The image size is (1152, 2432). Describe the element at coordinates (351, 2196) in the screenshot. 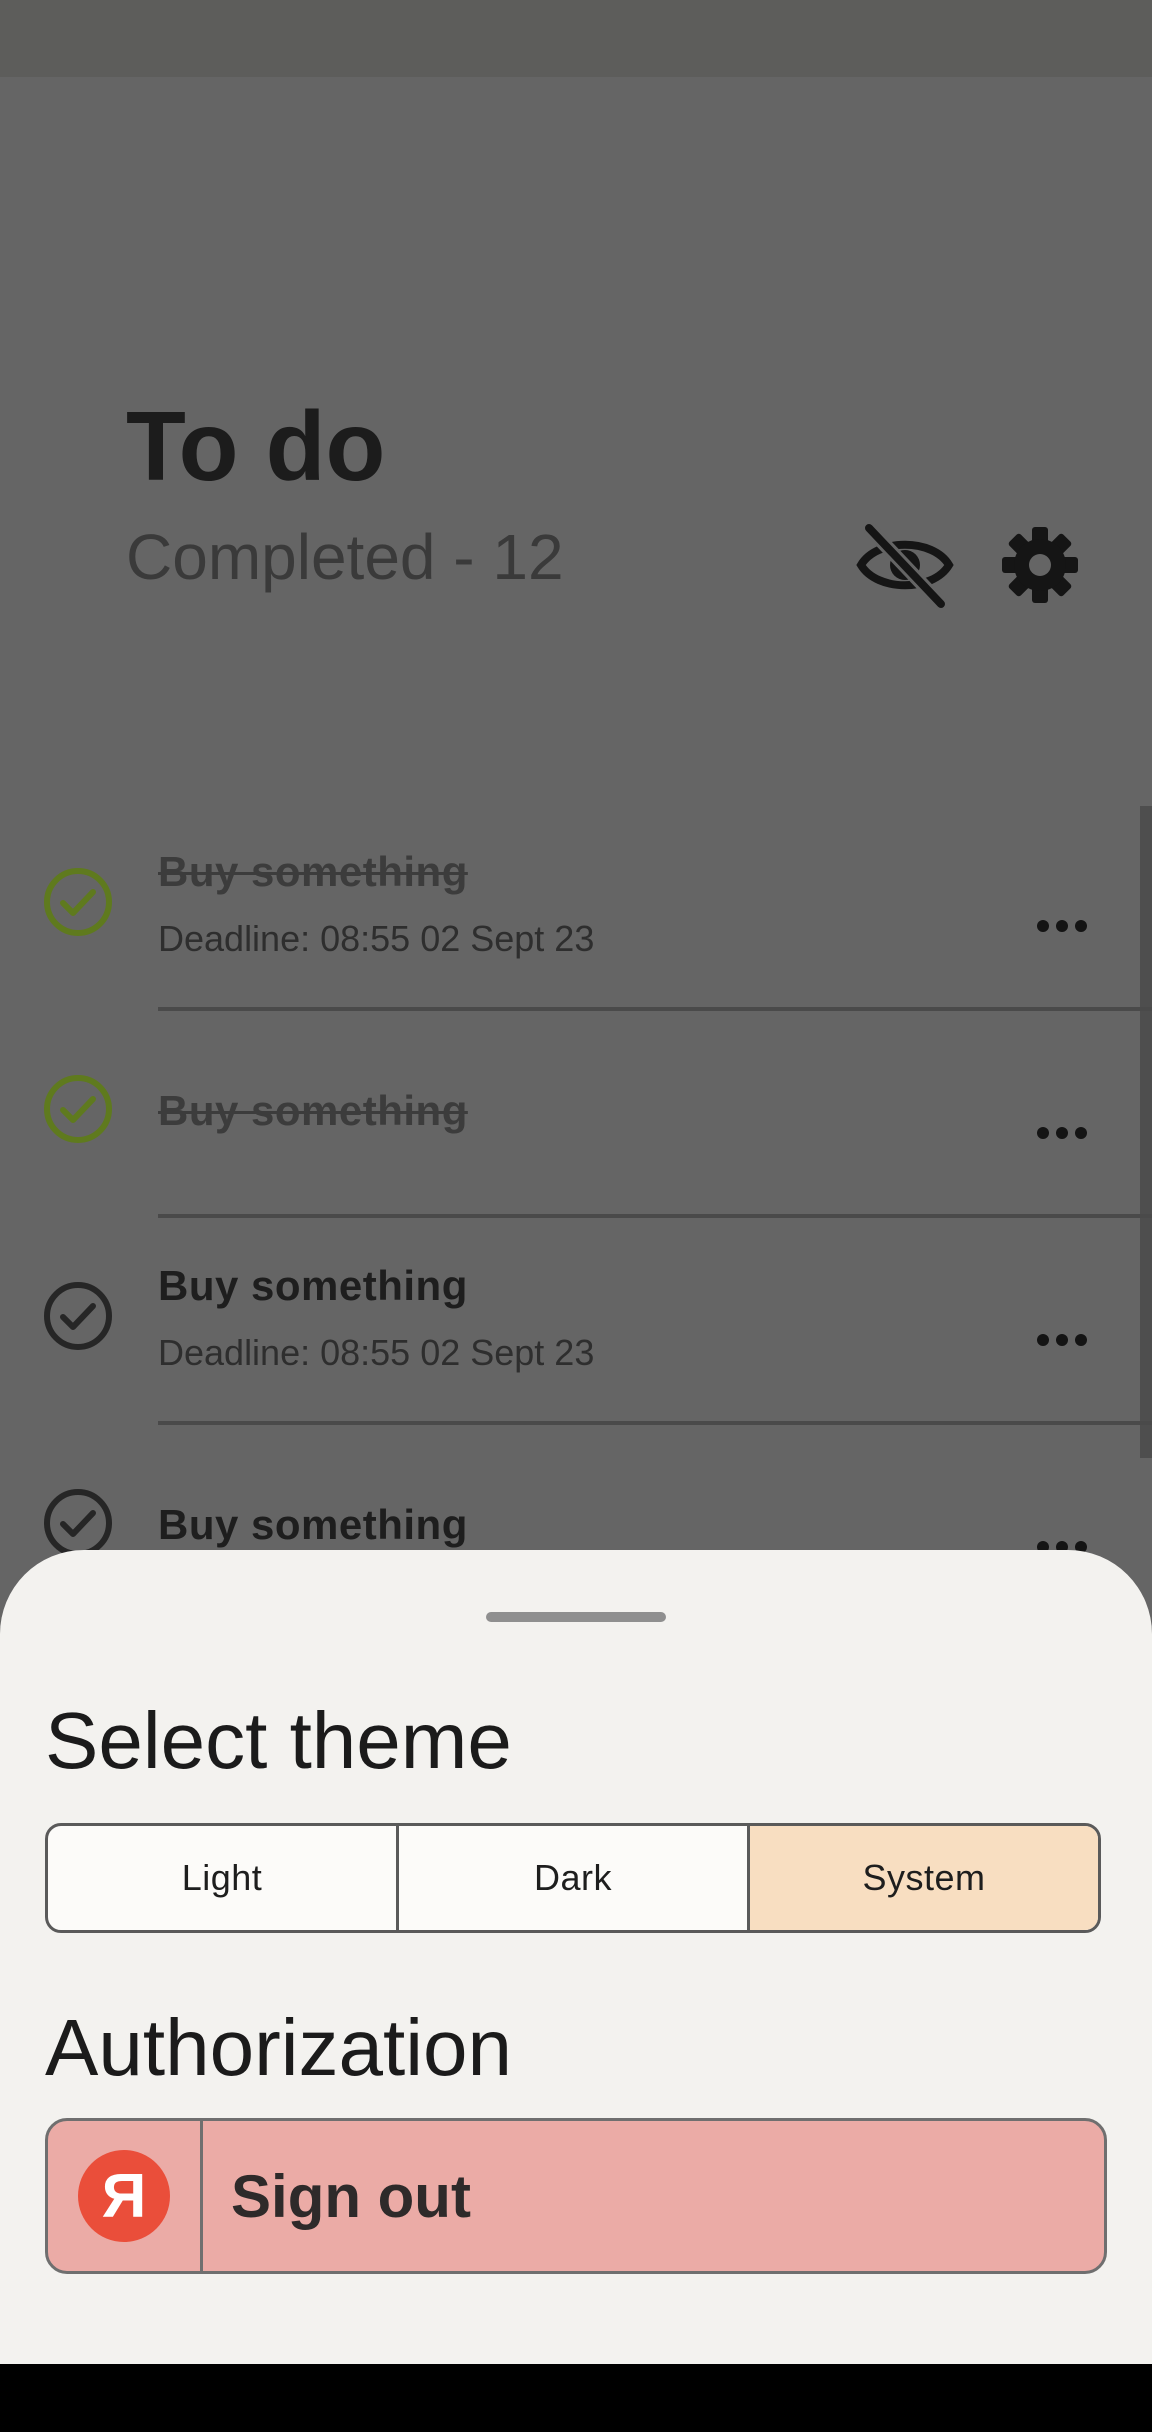

I see `sign-out-label: Sign out` at that location.